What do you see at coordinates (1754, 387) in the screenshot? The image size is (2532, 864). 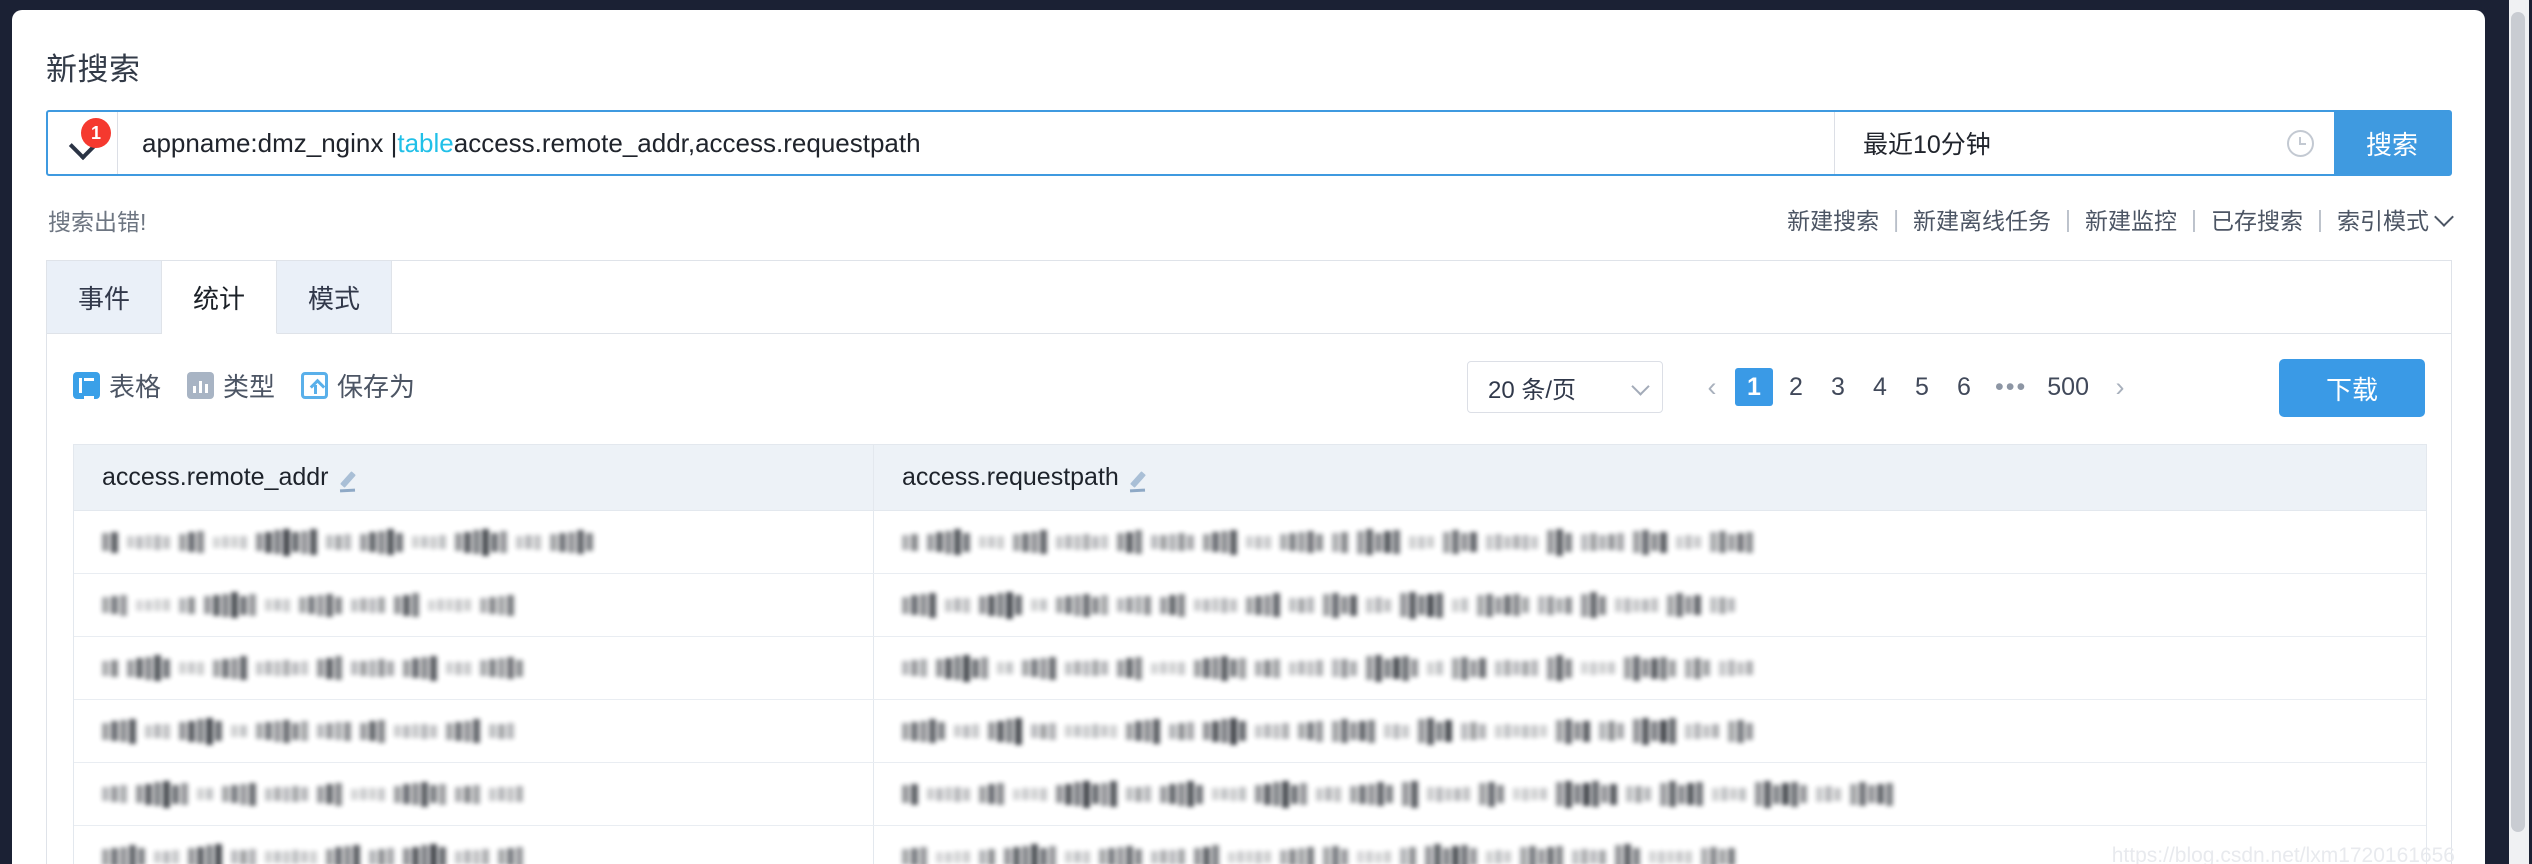 I see `page-button-1: 1` at bounding box center [1754, 387].